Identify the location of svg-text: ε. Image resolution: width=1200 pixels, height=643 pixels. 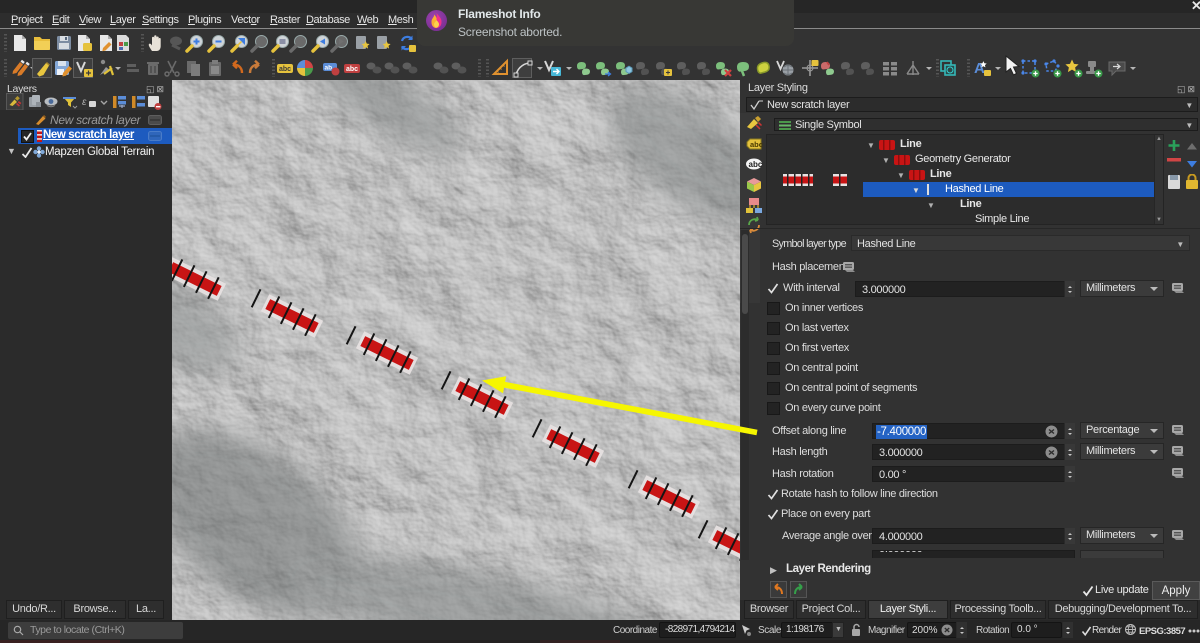
(84, 102).